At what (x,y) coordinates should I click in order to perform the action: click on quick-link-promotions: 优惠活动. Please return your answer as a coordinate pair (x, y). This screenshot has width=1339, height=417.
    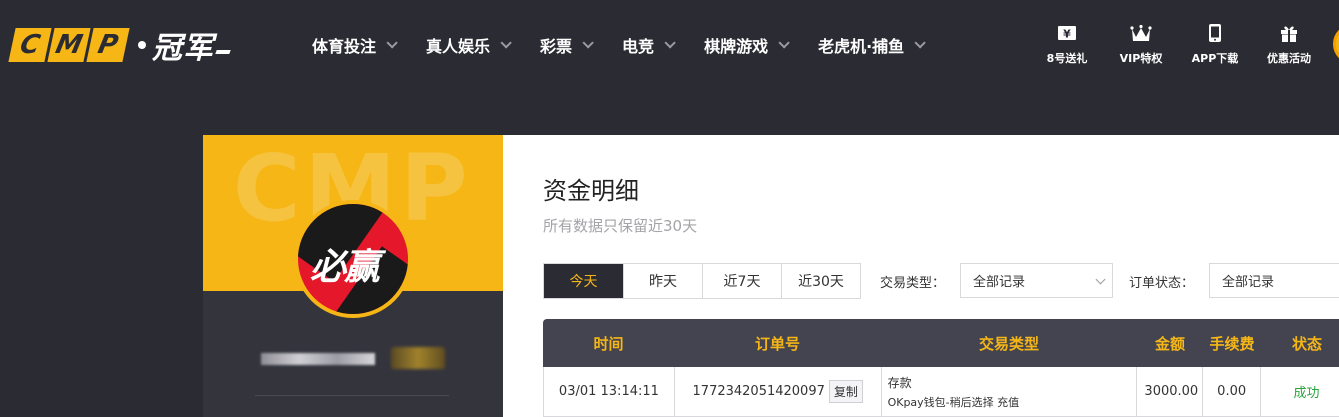
    Looking at the image, I should click on (1289, 44).